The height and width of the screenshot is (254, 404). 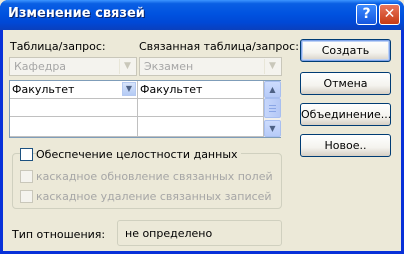 What do you see at coordinates (59, 234) in the screenshot?
I see `relationship-type-label: Тип отношения:` at bounding box center [59, 234].